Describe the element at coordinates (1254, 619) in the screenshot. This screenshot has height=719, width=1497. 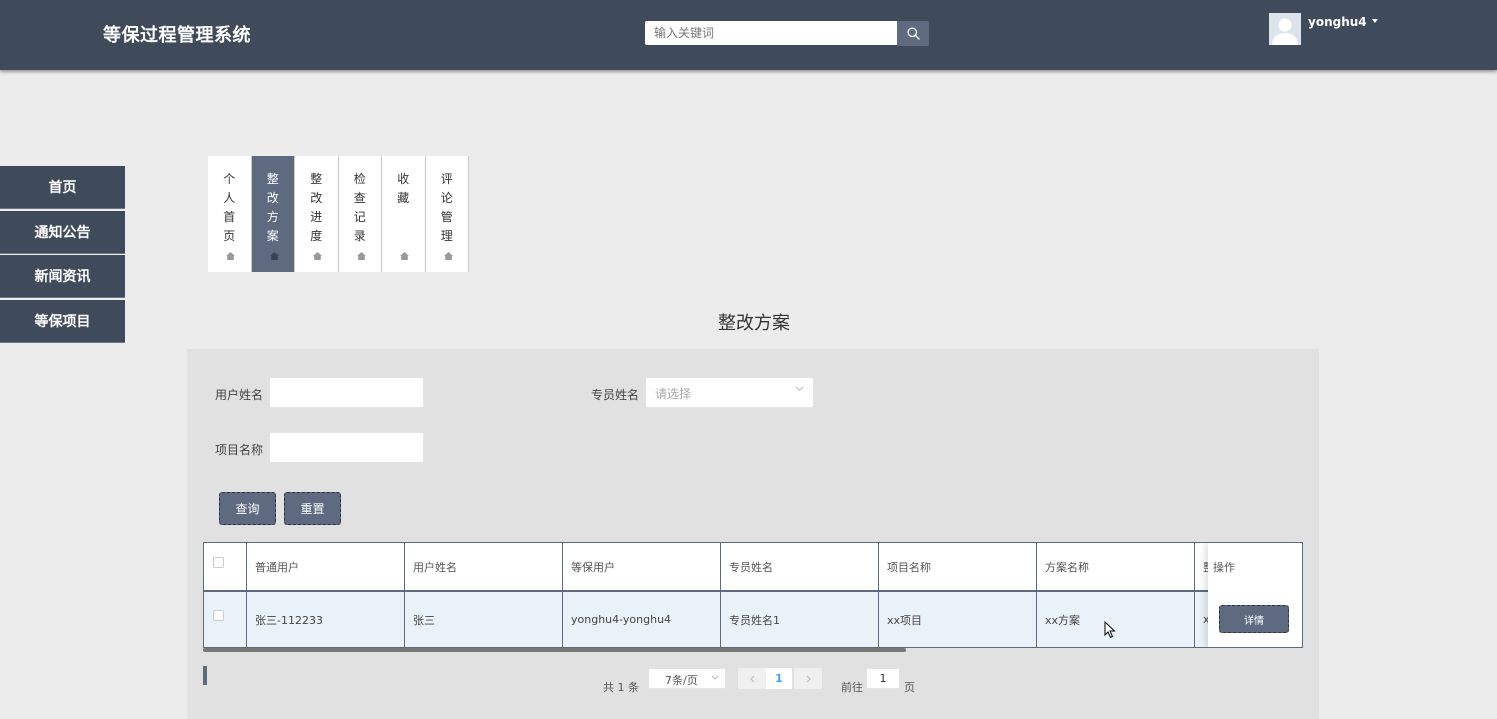
I see `detail-button: 详情` at that location.